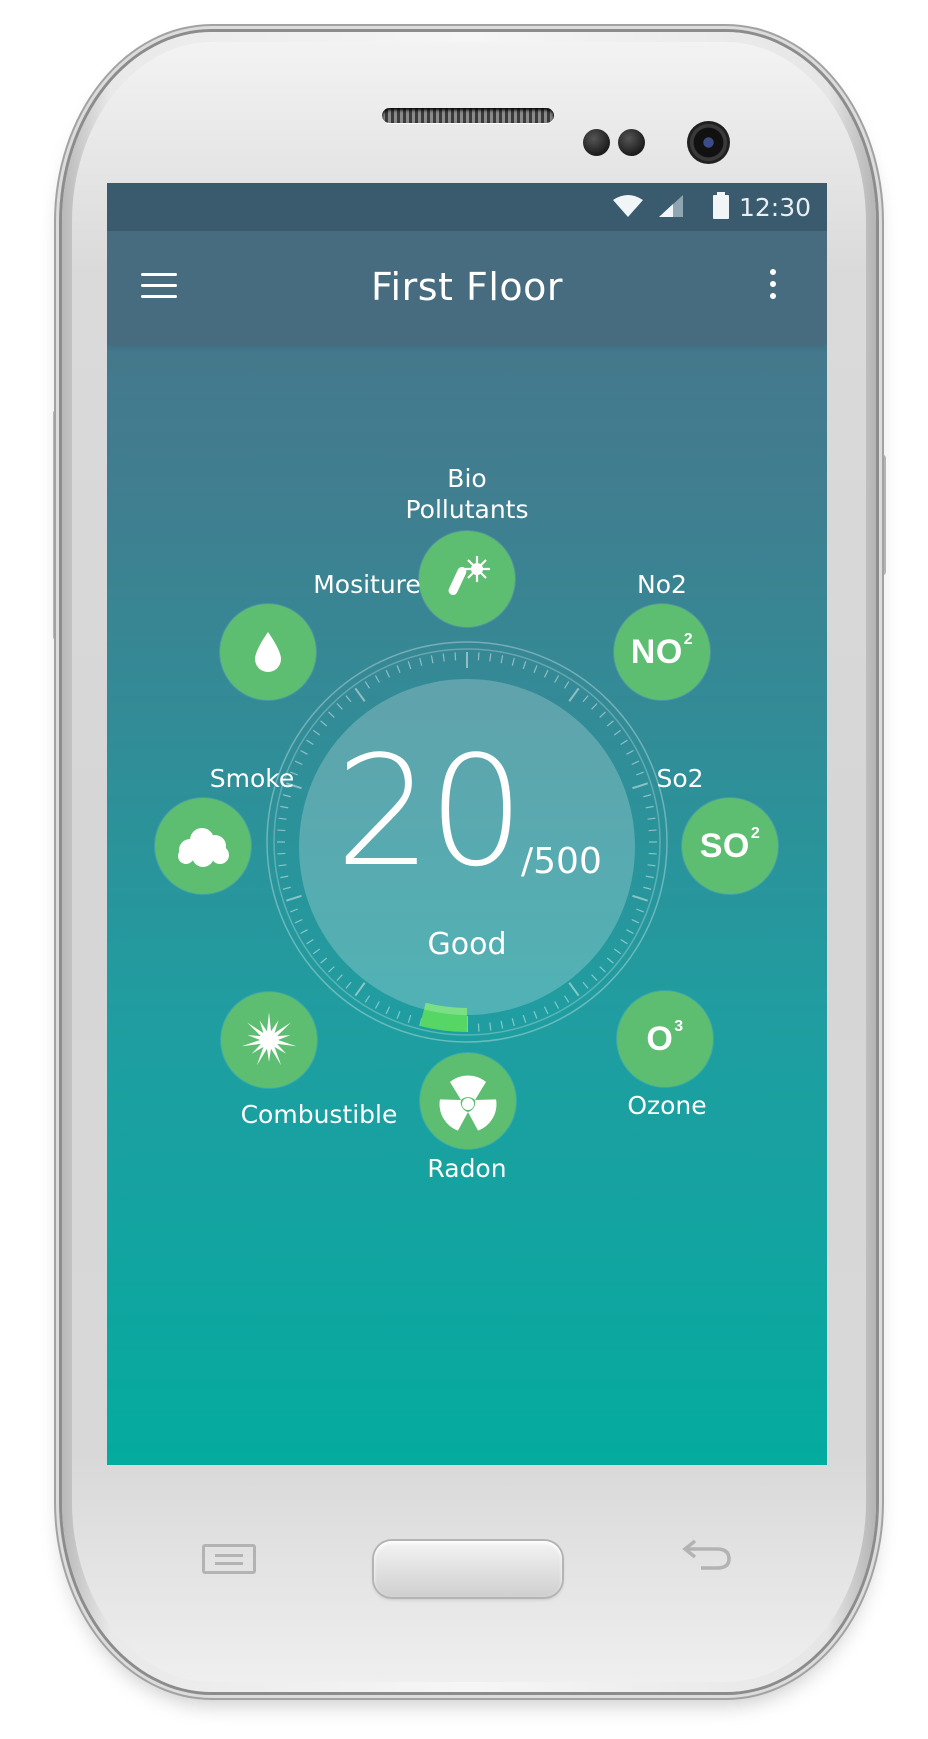  I want to click on page-title: First Floor, so click(467, 287).